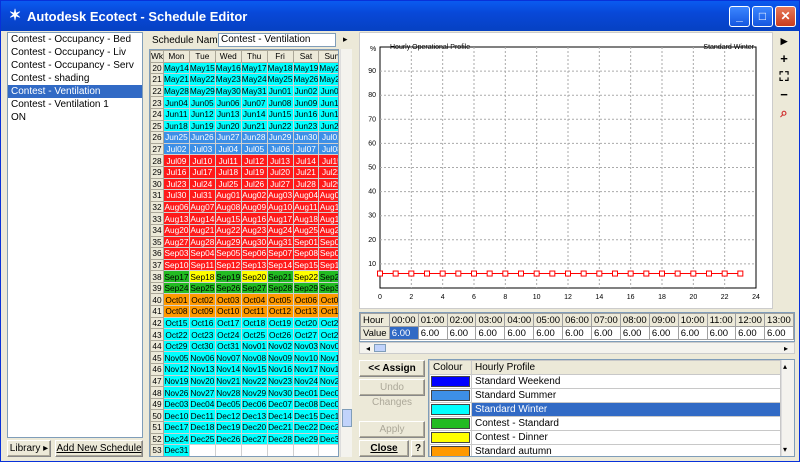 The image size is (800, 462). Describe the element at coordinates (228, 184) in the screenshot. I see `calendar-day-cell: Jul25` at that location.